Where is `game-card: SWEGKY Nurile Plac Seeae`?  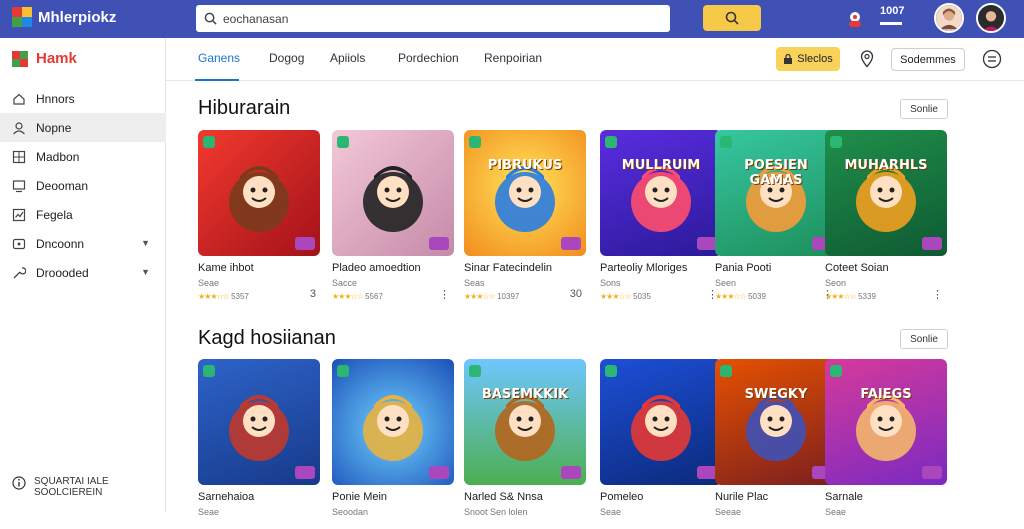
game-card: SWEGKY Nurile Plac Seeae is located at coordinates (776, 444).